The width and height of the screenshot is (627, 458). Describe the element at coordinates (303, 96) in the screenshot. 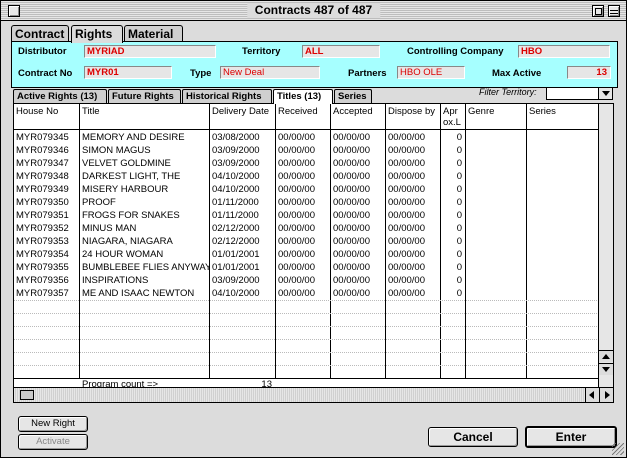

I see `tab-titles: Titles (13)` at that location.